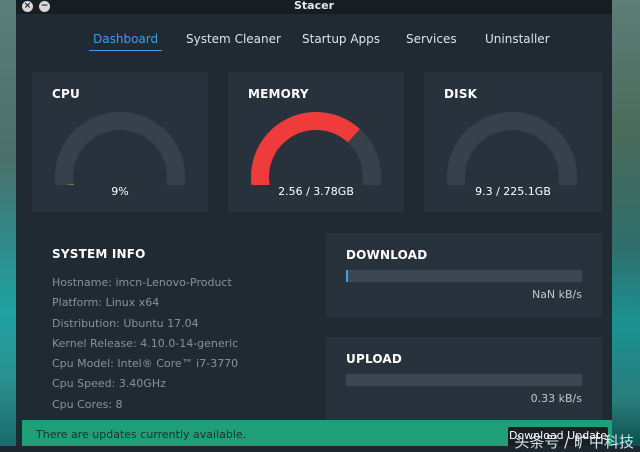 The width and height of the screenshot is (640, 452). What do you see at coordinates (305, 148) in the screenshot?
I see `memory-gauge-fill` at bounding box center [305, 148].